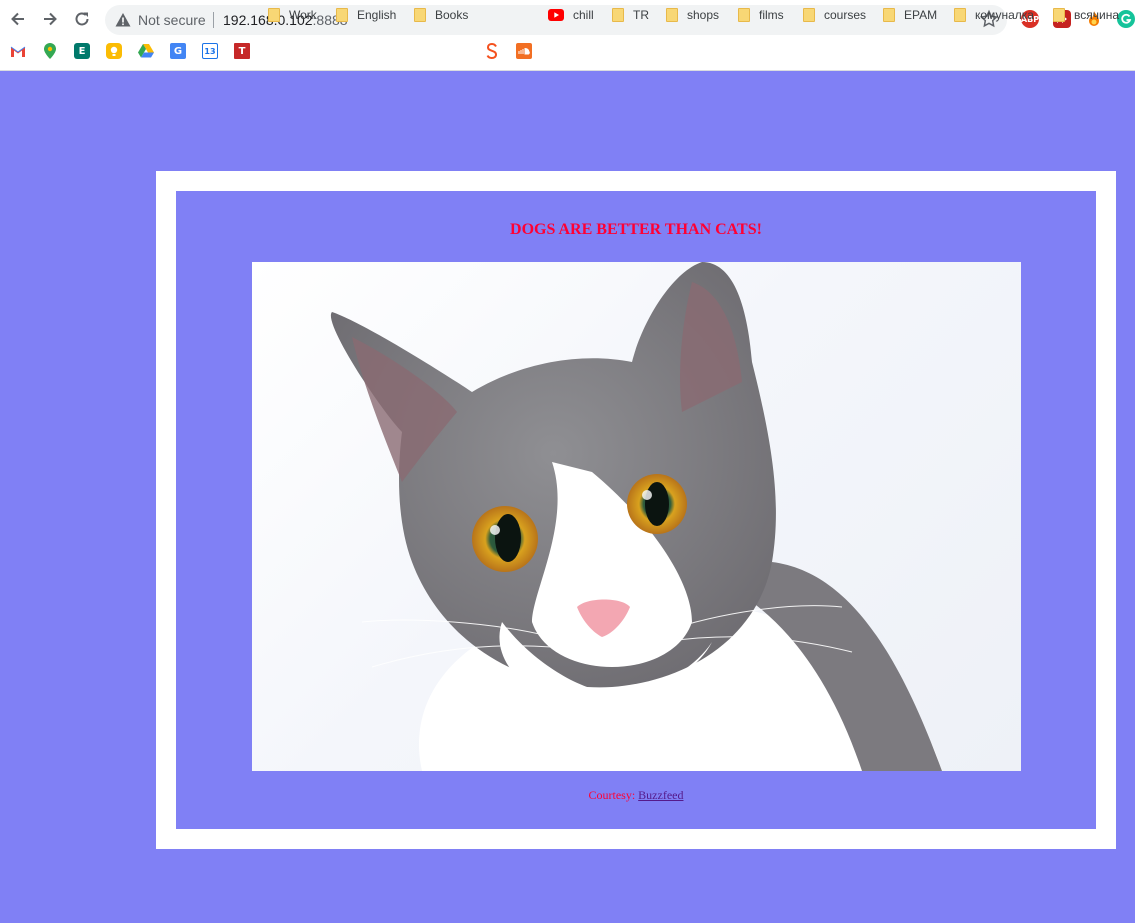 The height and width of the screenshot is (923, 1135). Describe the element at coordinates (178, 51) in the screenshot. I see `translate-icon: G` at that location.